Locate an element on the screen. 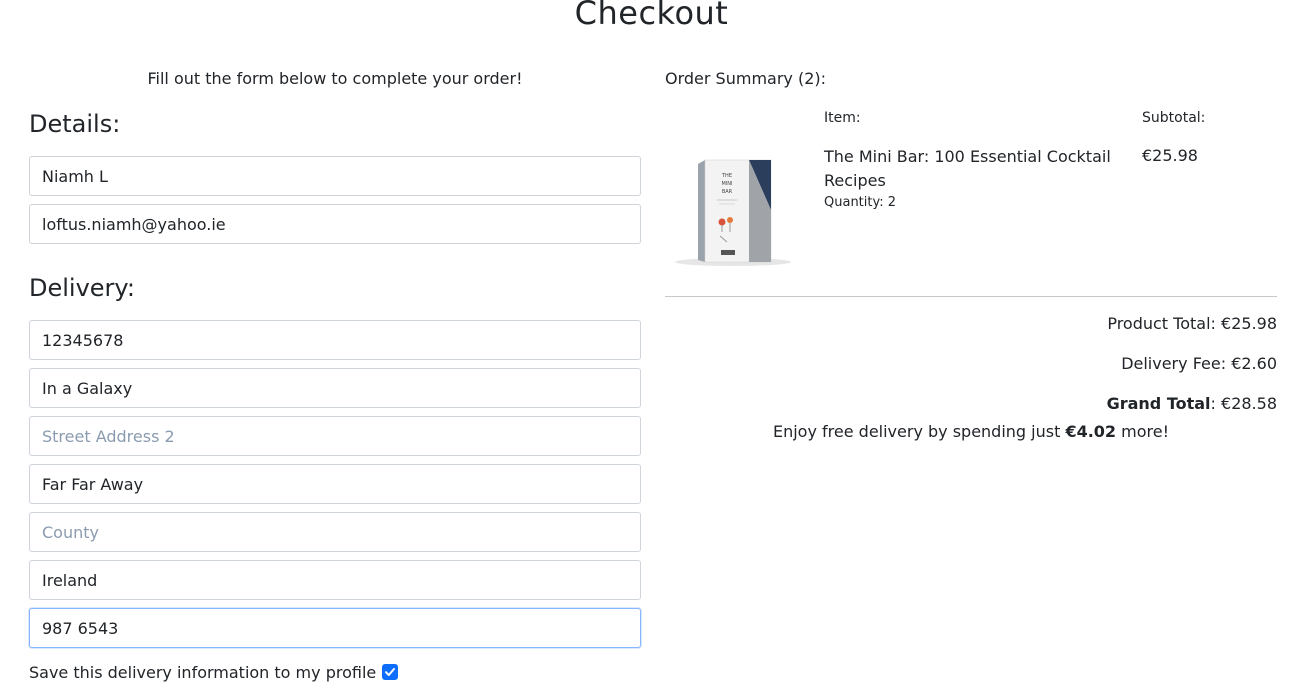  grand-total-row: Grand Total: €28.58 is located at coordinates (1191, 403).